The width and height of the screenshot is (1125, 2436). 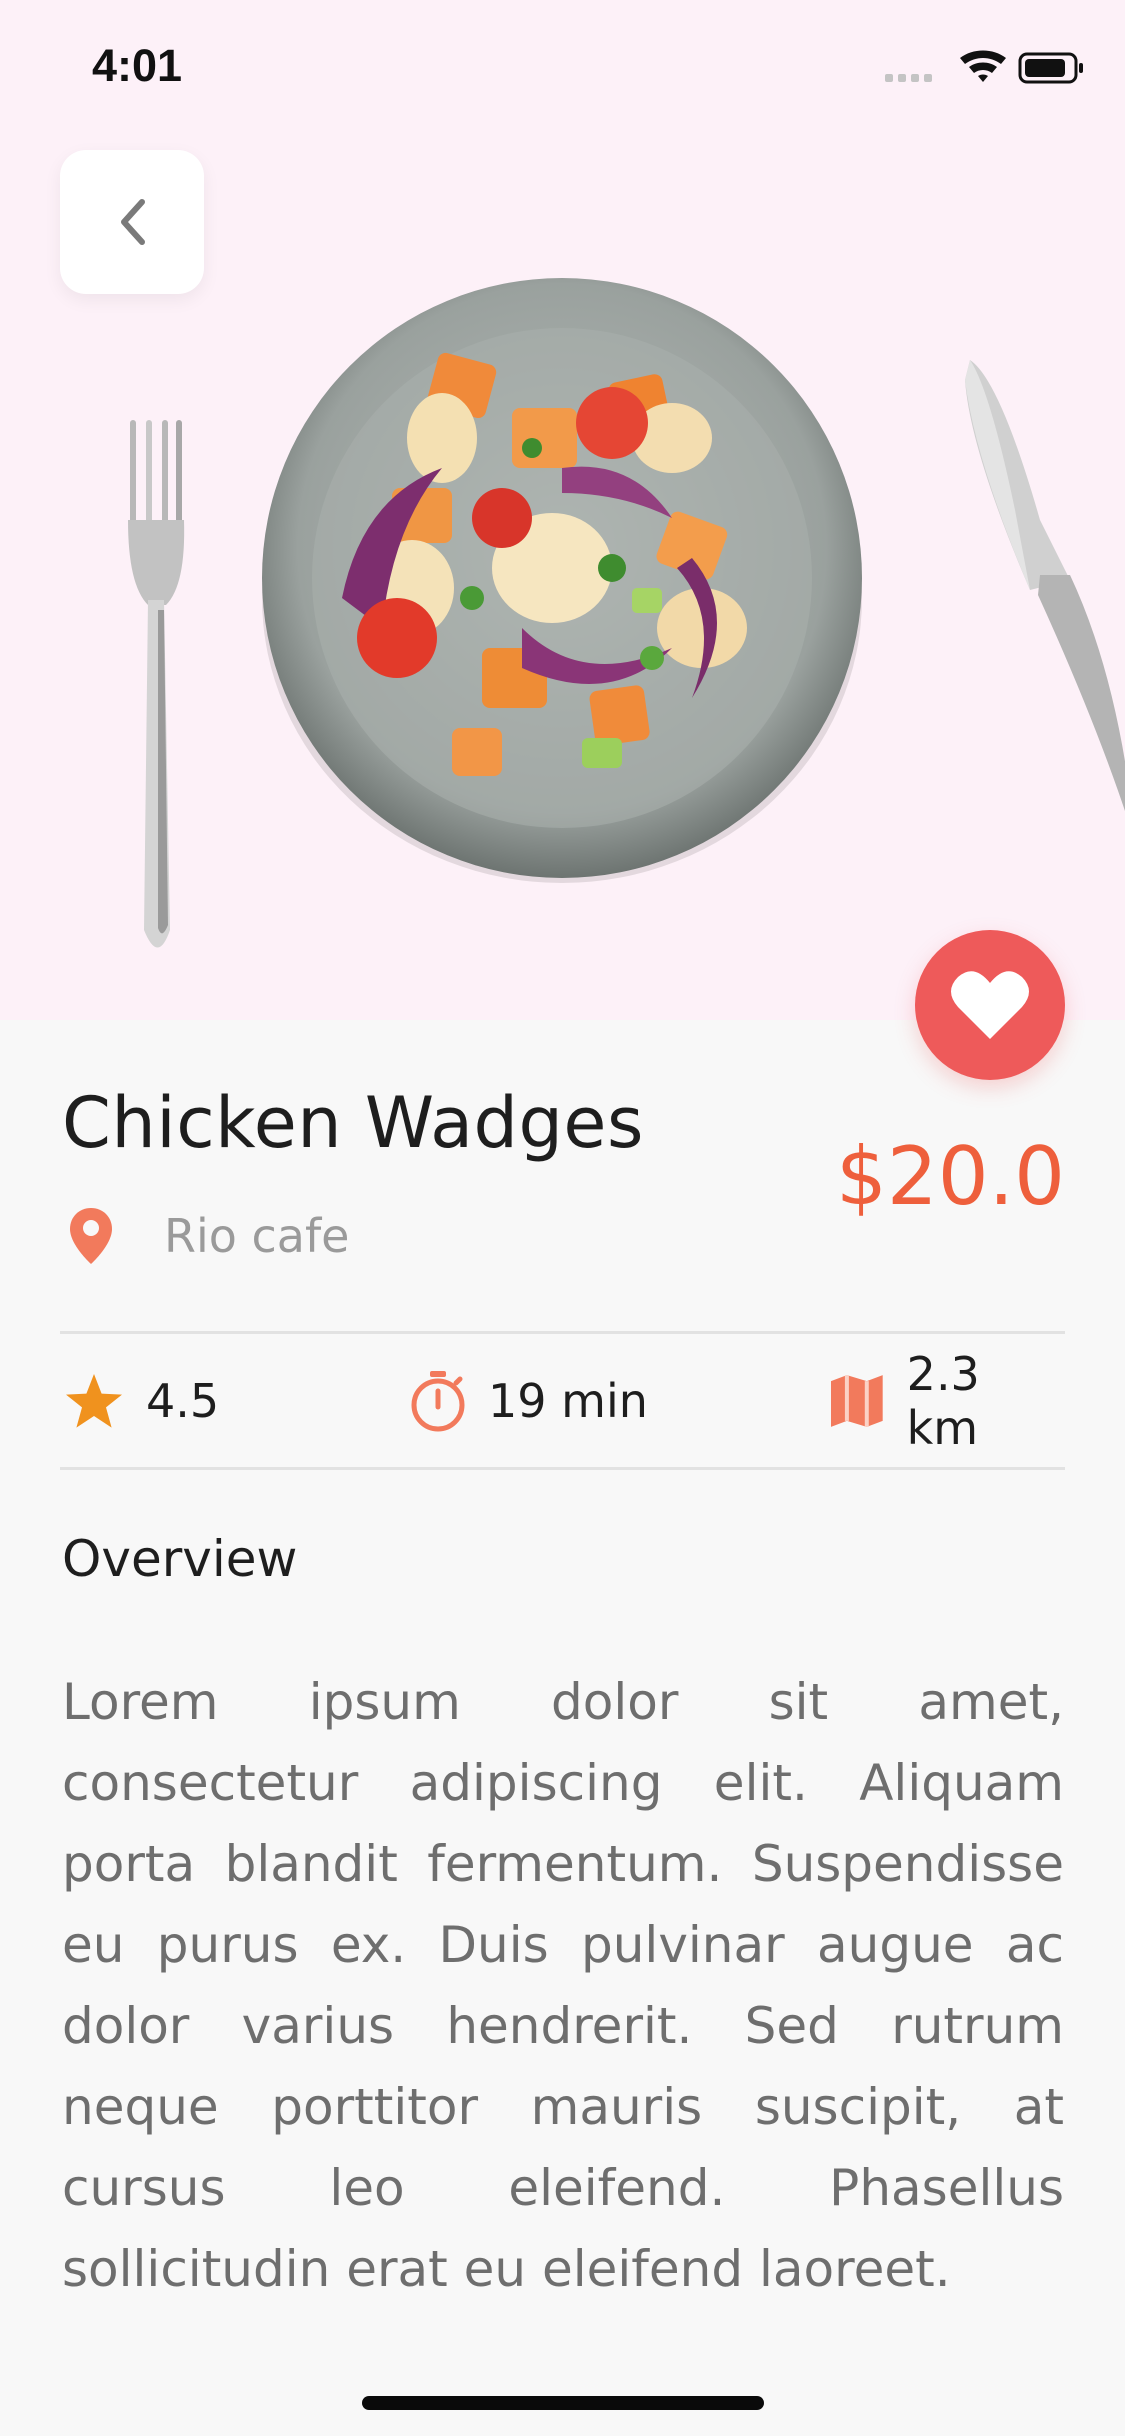 I want to click on distance-stat: 2.3 km, so click(x=947, y=1400).